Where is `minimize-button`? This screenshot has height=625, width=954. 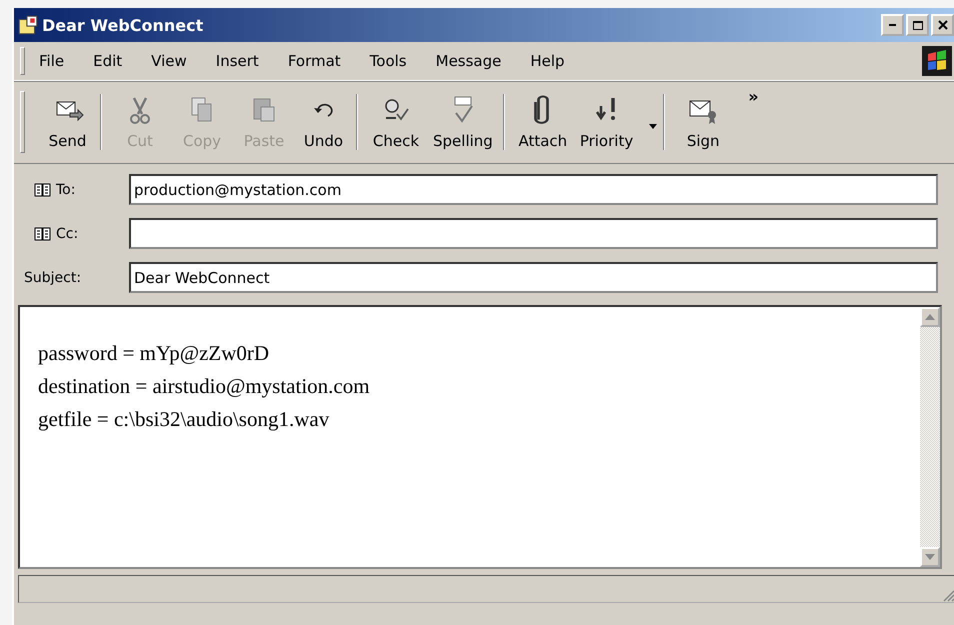 minimize-button is located at coordinates (892, 25).